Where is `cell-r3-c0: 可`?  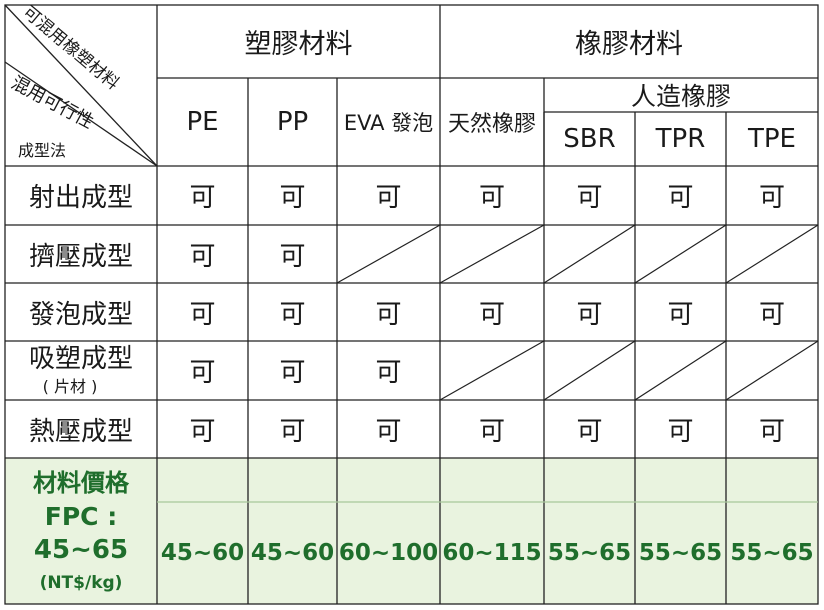
cell-r3-c0: 可 is located at coordinates (202, 373).